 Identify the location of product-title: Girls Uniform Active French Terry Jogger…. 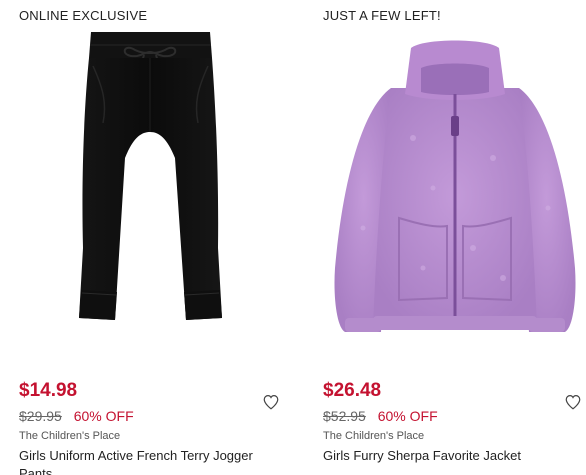
(150, 461).